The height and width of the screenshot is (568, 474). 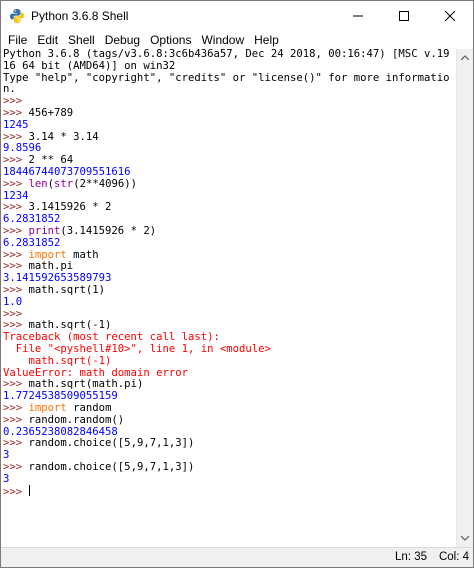 I want to click on minimize-button, so click(x=358, y=15).